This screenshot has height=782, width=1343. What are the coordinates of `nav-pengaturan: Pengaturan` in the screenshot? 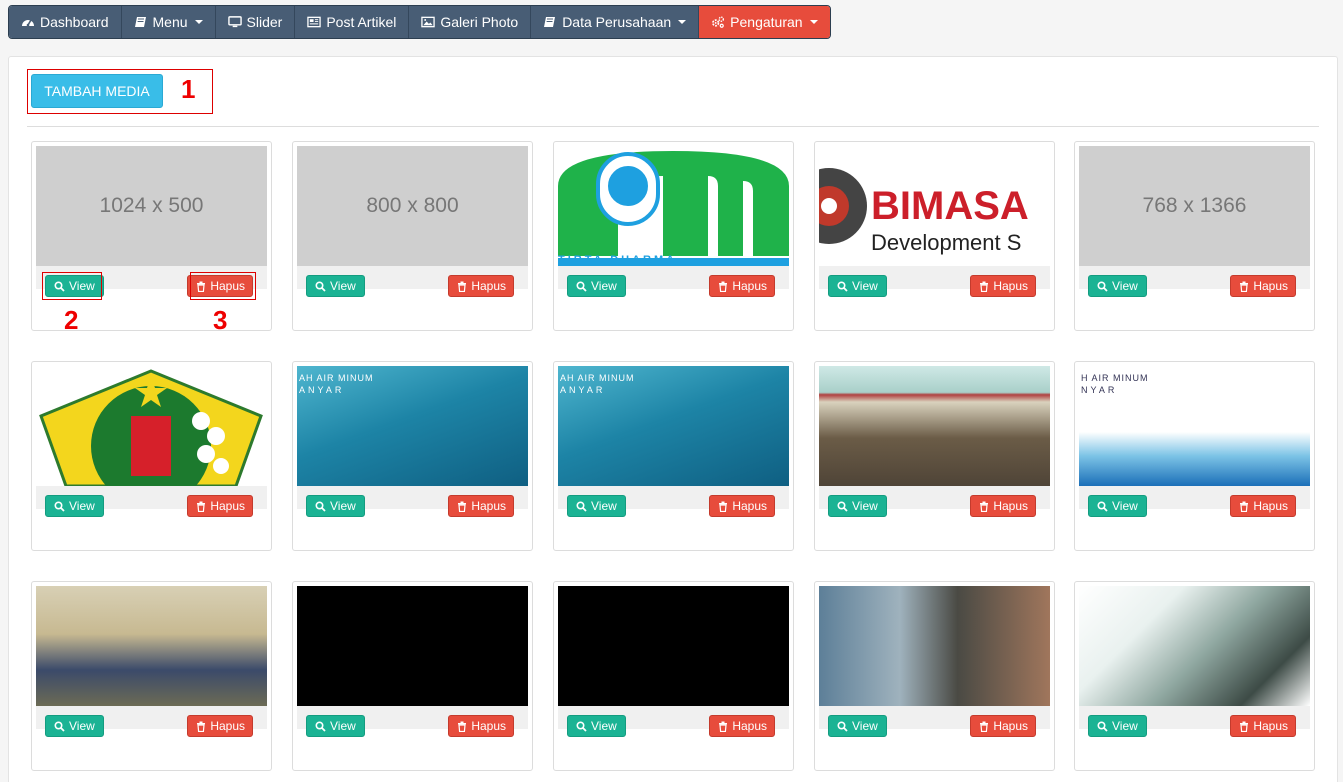 It's located at (764, 22).